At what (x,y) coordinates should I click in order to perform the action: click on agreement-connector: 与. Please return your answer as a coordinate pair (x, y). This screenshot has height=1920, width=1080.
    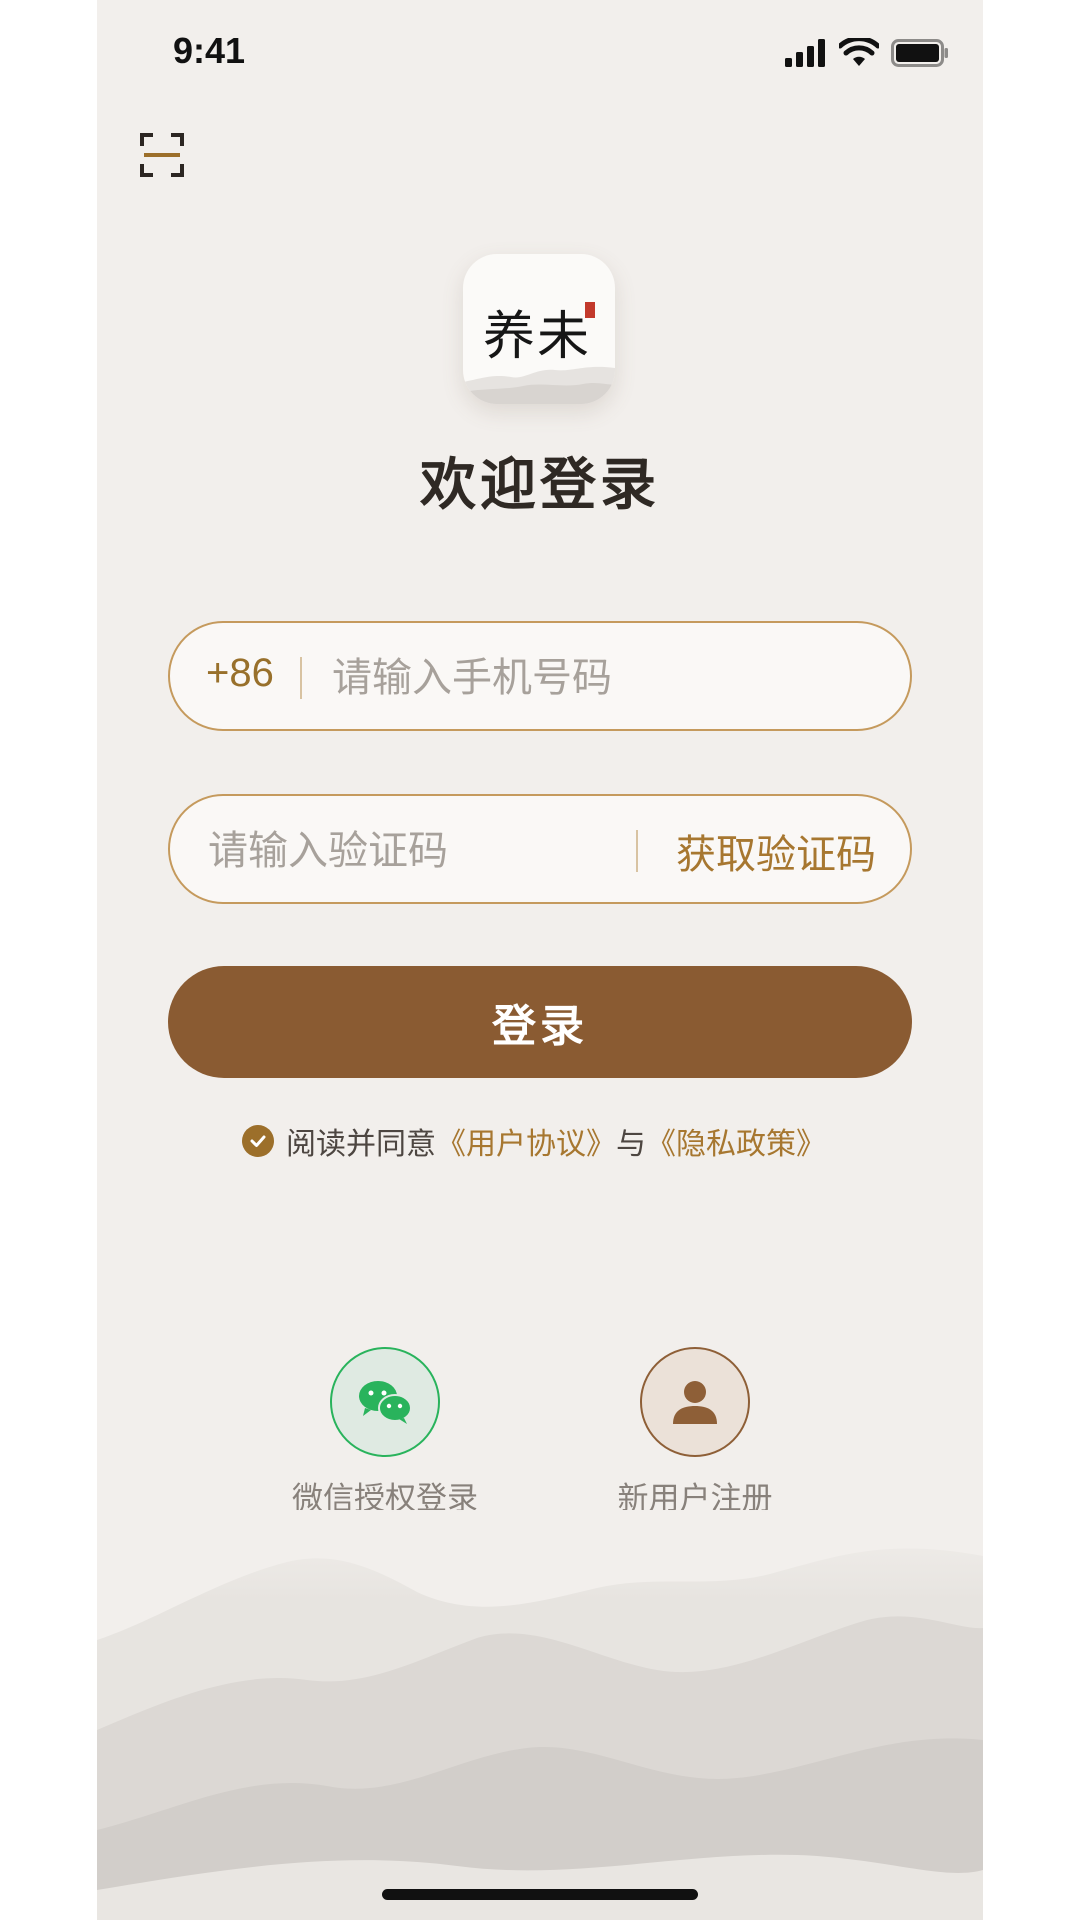
    Looking at the image, I should click on (631, 1144).